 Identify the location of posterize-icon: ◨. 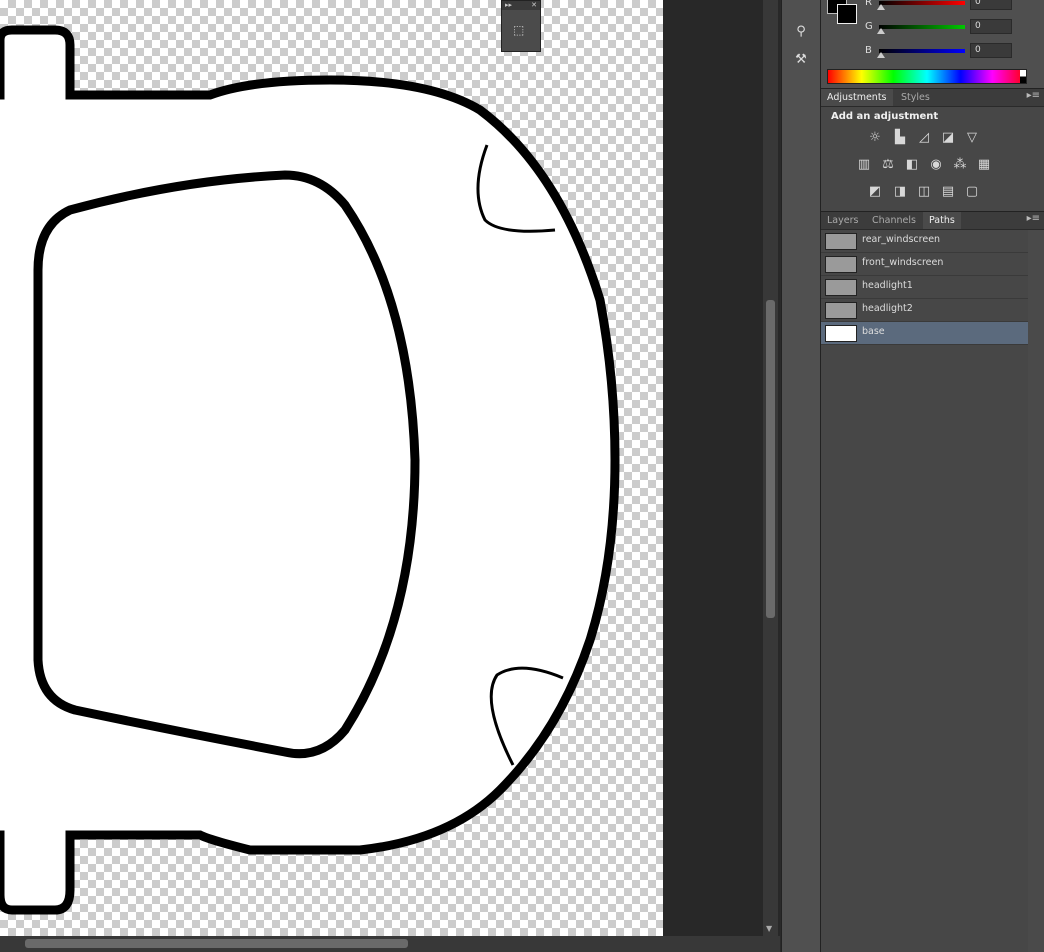
(900, 192).